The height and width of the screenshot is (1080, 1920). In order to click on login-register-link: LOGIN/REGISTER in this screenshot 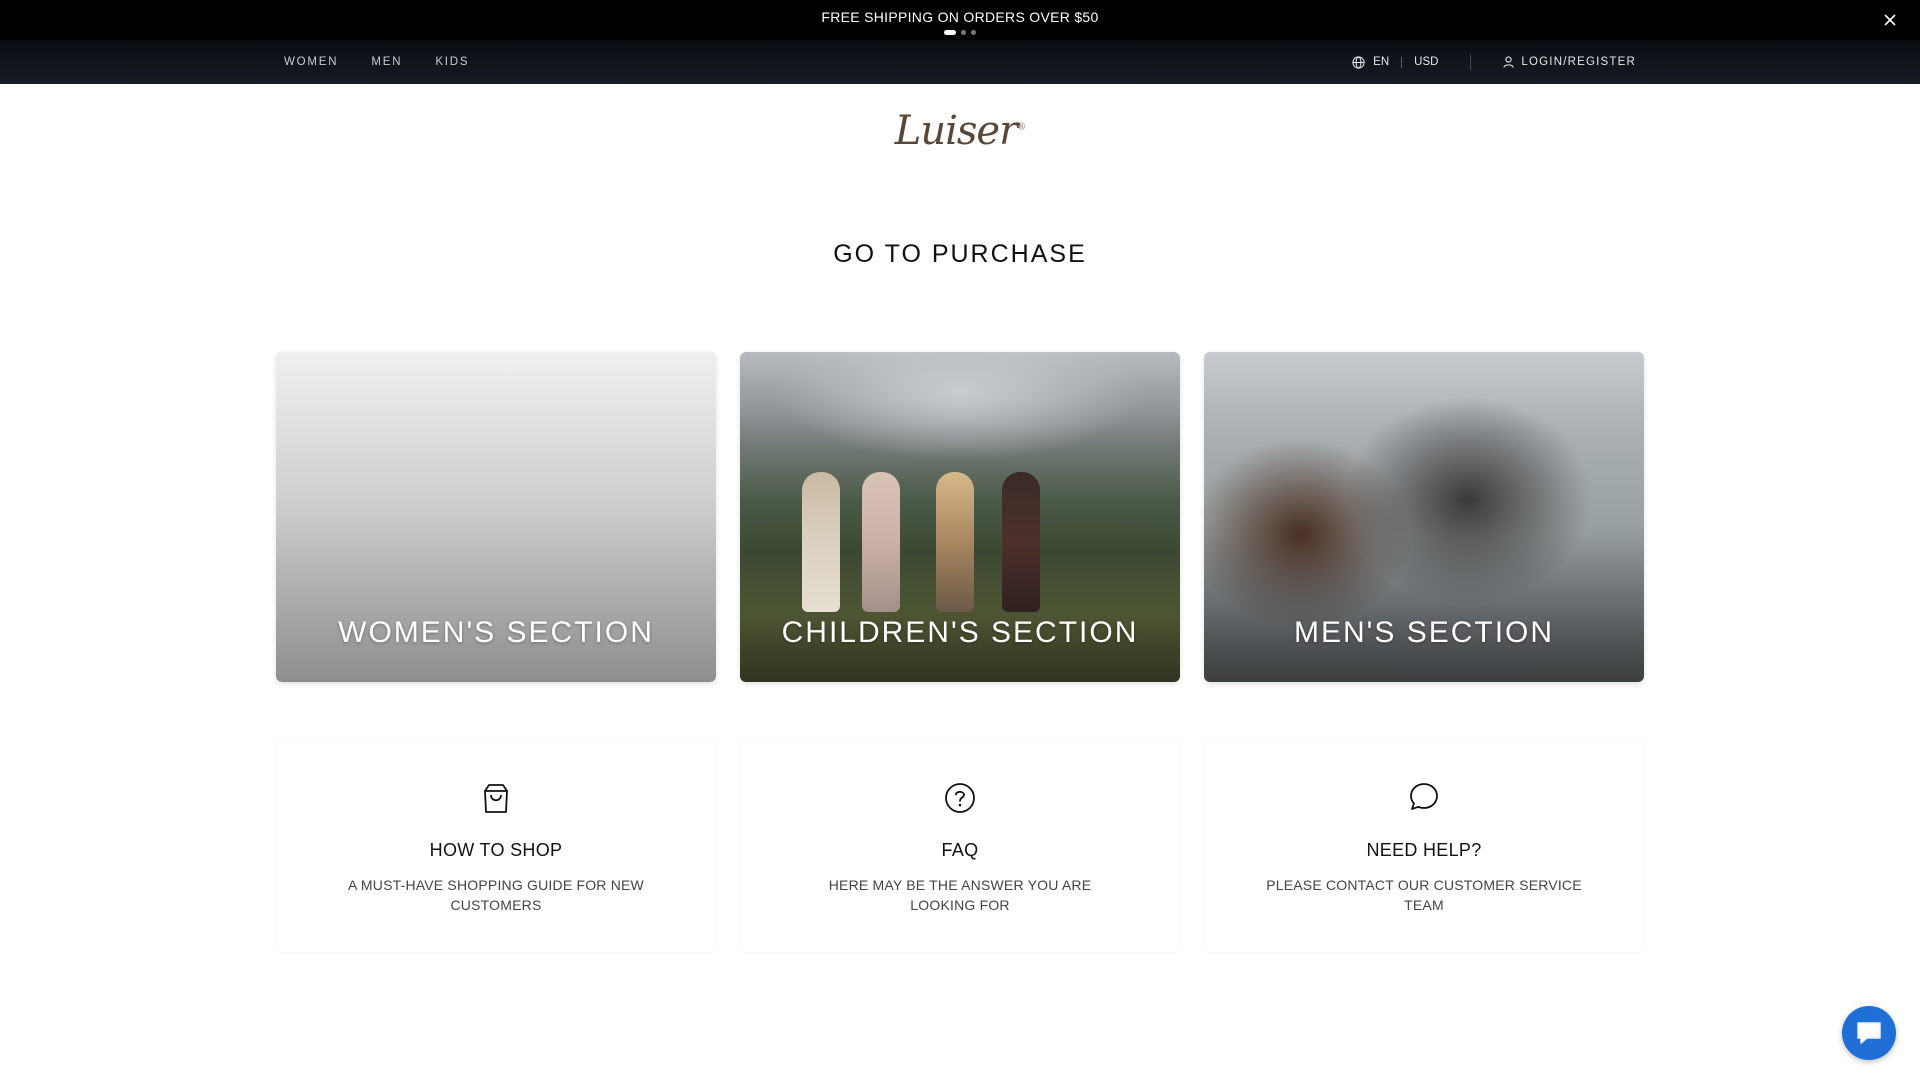, I will do `click(1569, 62)`.